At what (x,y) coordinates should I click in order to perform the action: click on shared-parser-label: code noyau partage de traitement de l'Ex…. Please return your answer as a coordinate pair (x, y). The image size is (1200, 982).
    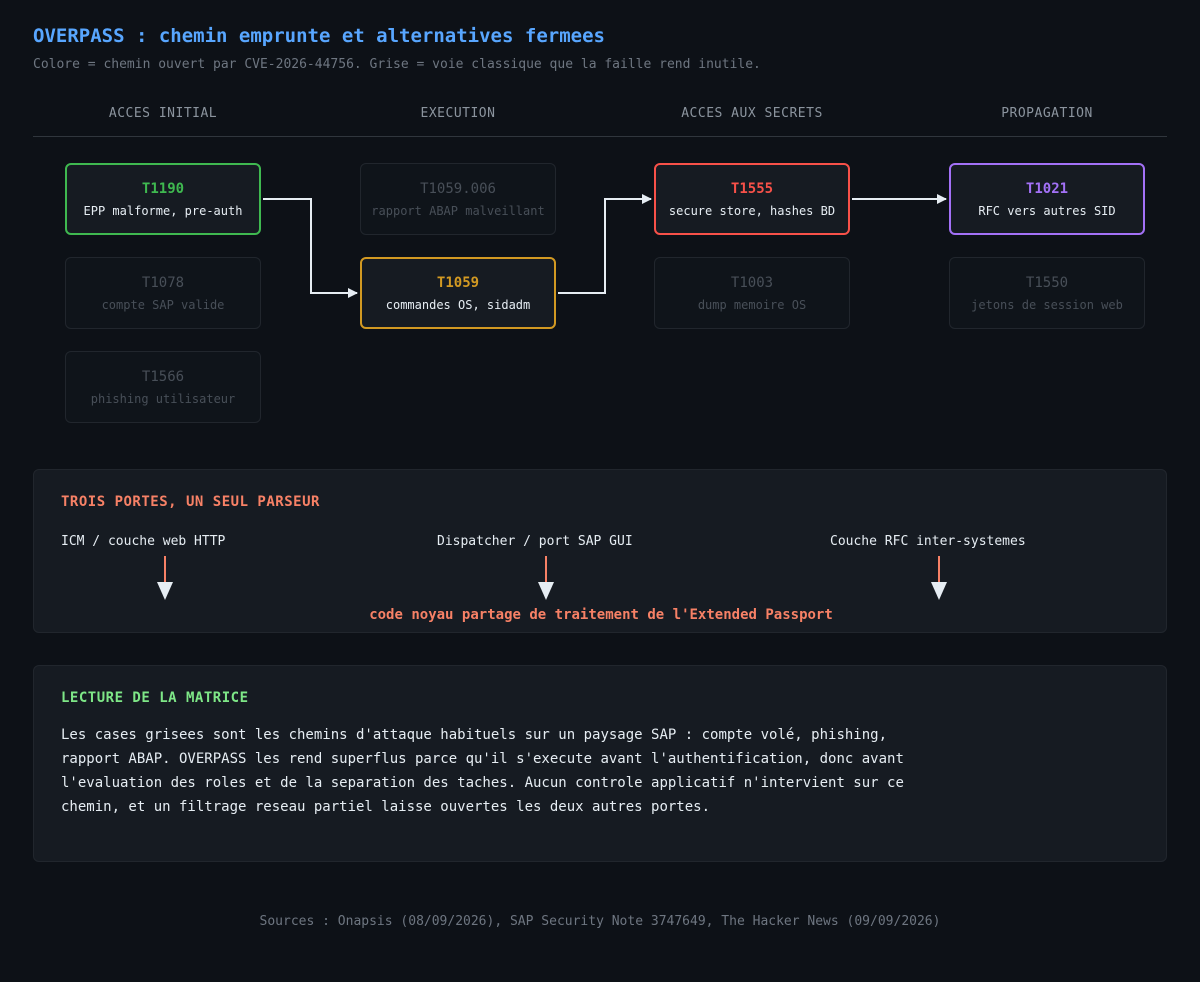
    Looking at the image, I should click on (601, 615).